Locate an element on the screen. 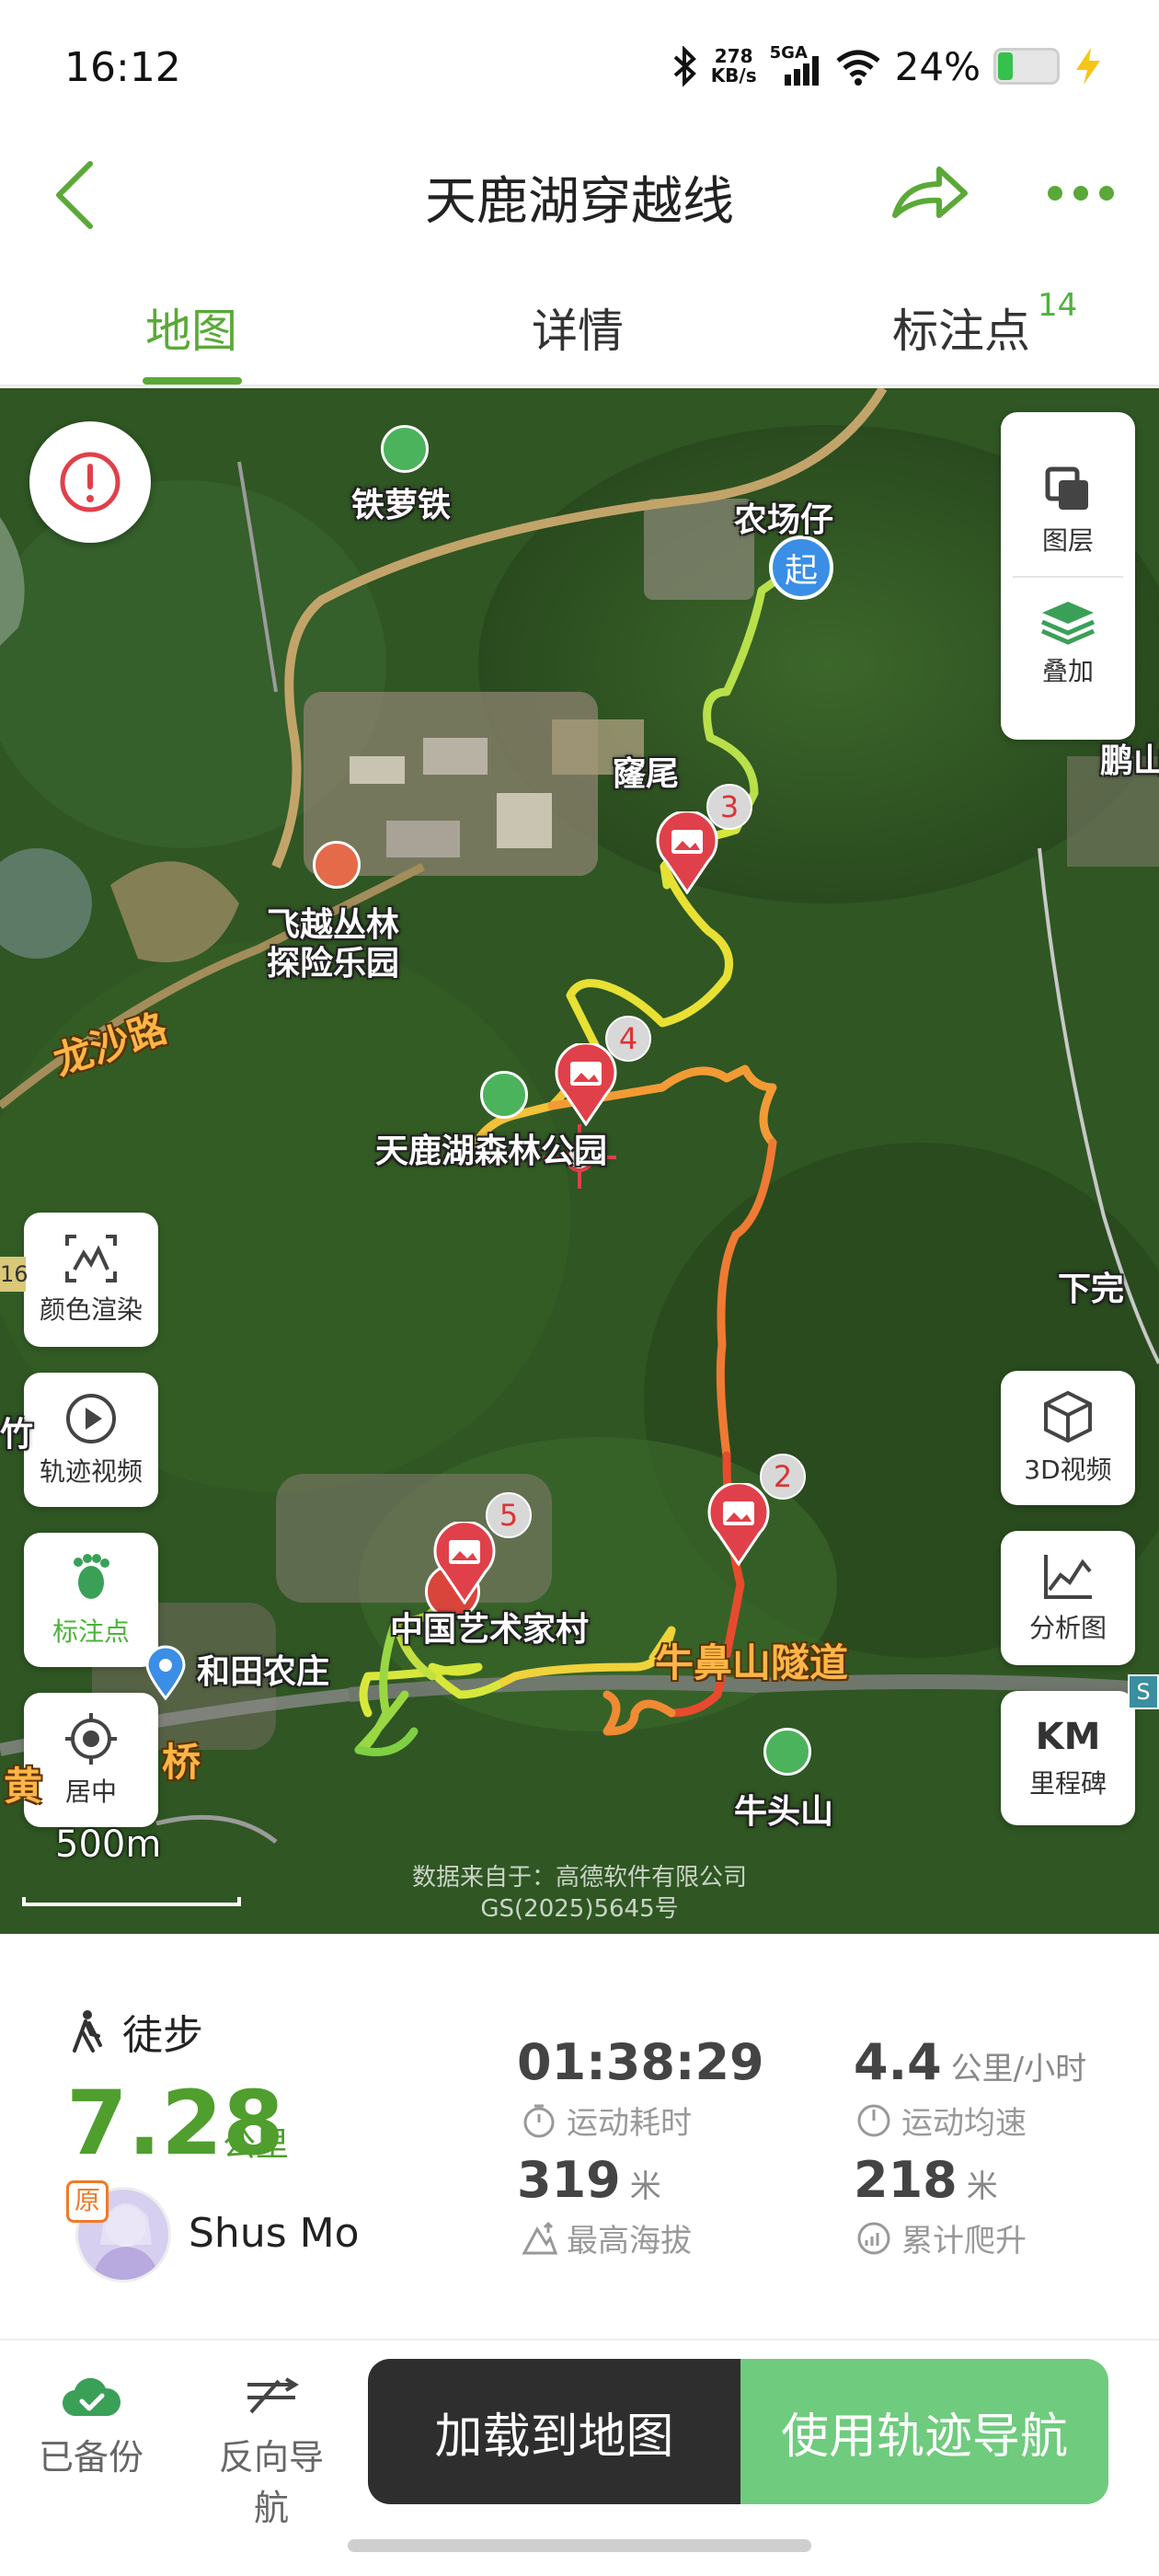 Image resolution: width=1159 pixels, height=2576 pixels. clock: 16:12 is located at coordinates (122, 67).